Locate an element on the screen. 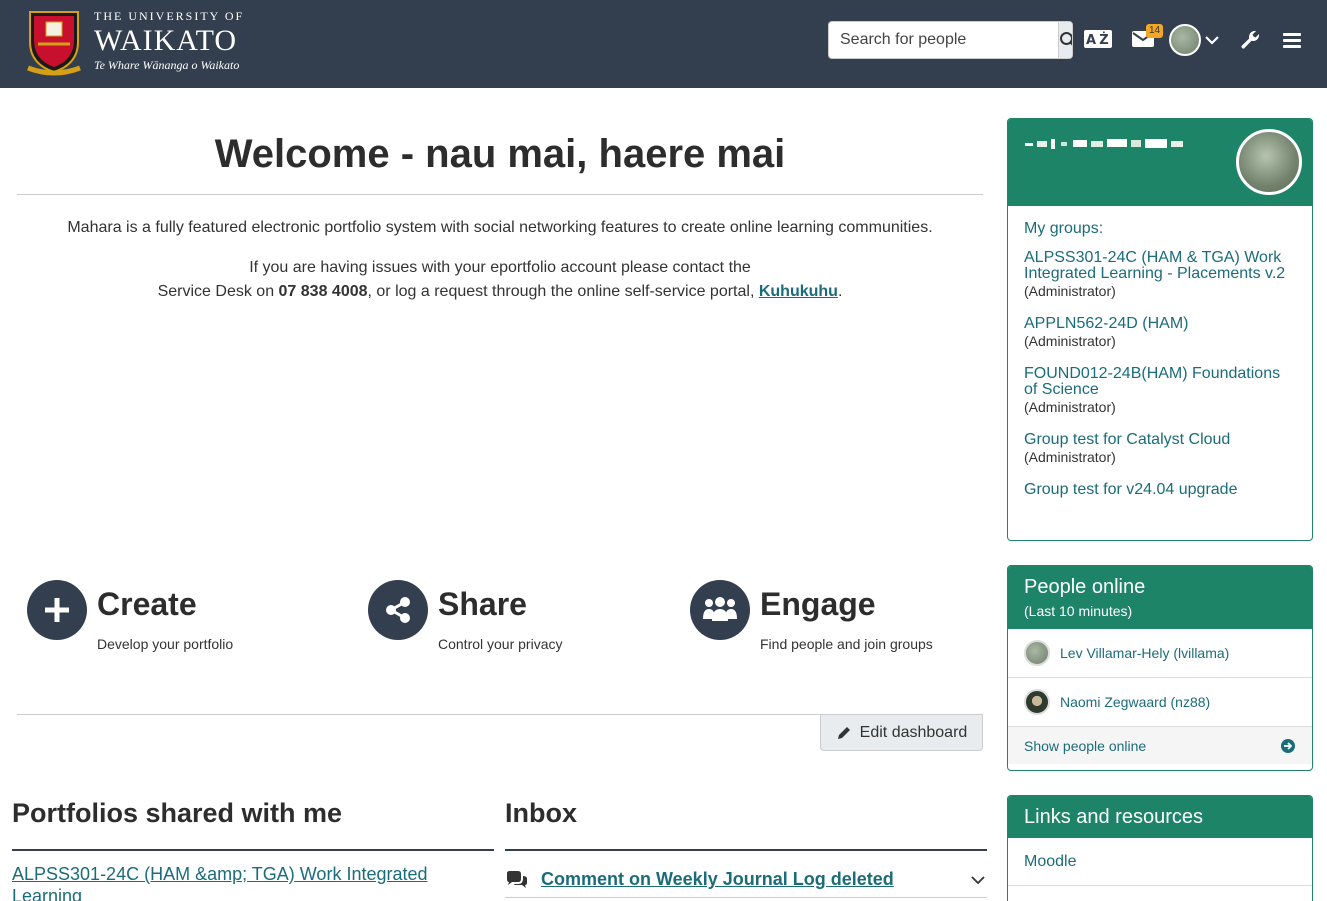 This screenshot has height=901, width=1327. svg-text: Ż is located at coordinates (1103, 40).